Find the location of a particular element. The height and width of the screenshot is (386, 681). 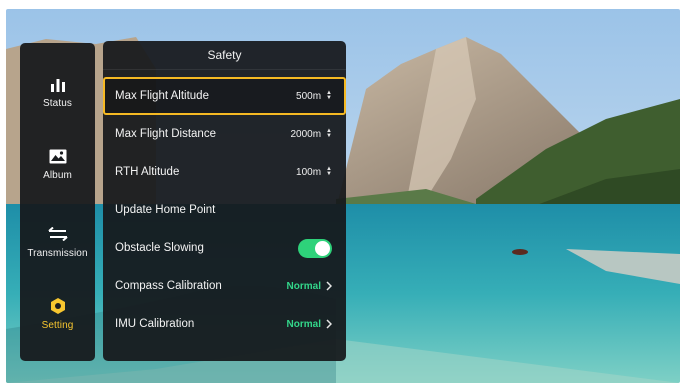

nav-item-transmission: Transmission is located at coordinates (57, 241).